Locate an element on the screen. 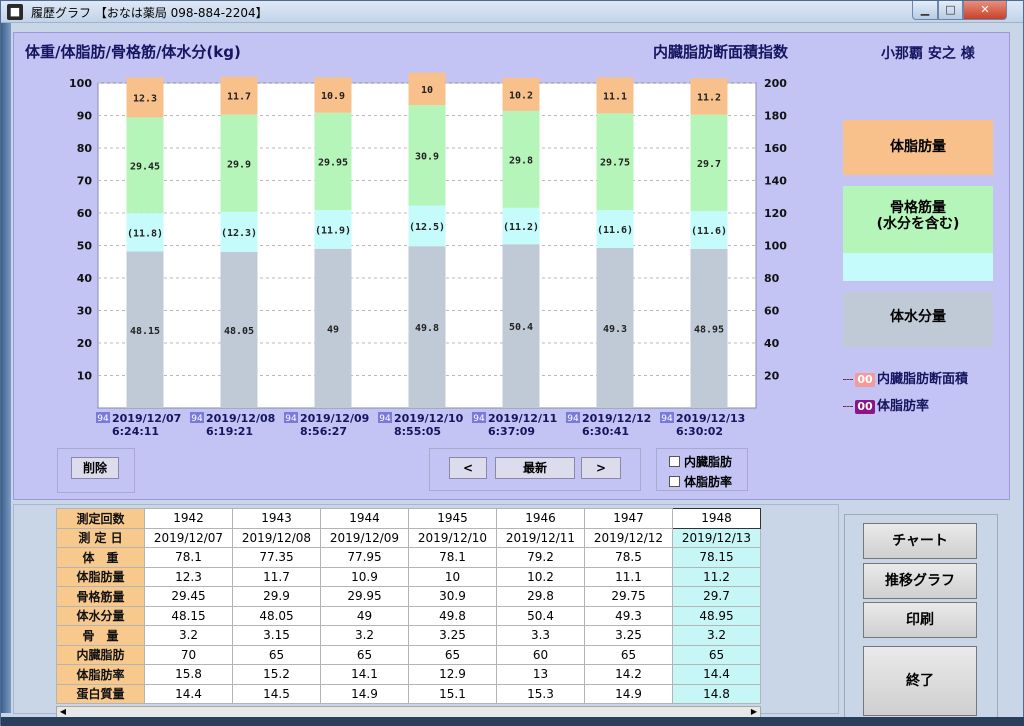 Image resolution: width=1024 pixels, height=726 pixels. table-cell: 70 is located at coordinates (188, 654).